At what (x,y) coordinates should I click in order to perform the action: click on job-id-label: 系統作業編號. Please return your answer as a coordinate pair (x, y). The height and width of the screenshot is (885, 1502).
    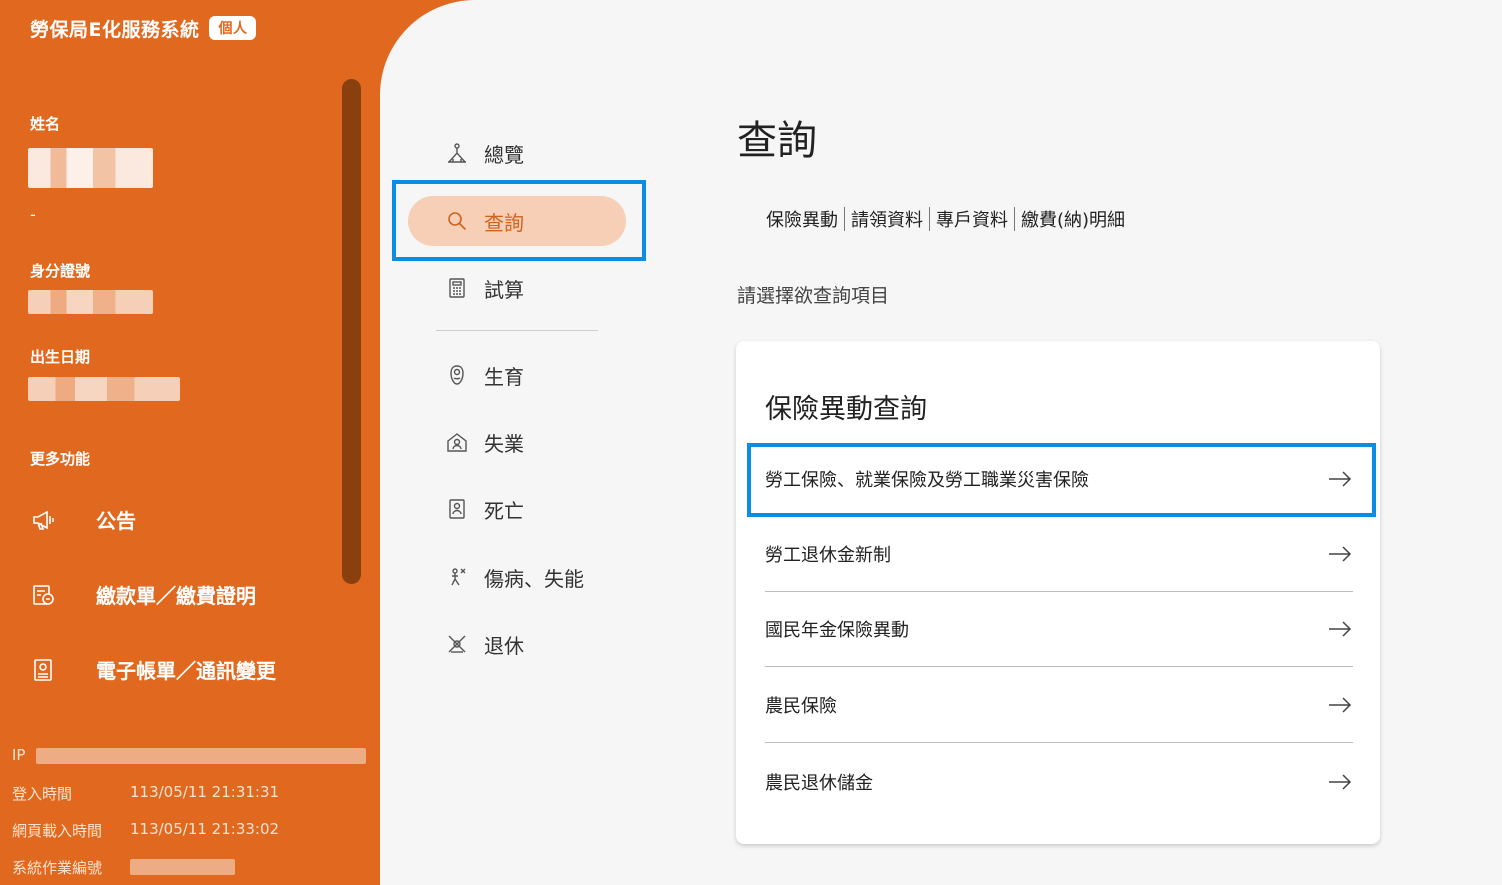
    Looking at the image, I should click on (57, 868).